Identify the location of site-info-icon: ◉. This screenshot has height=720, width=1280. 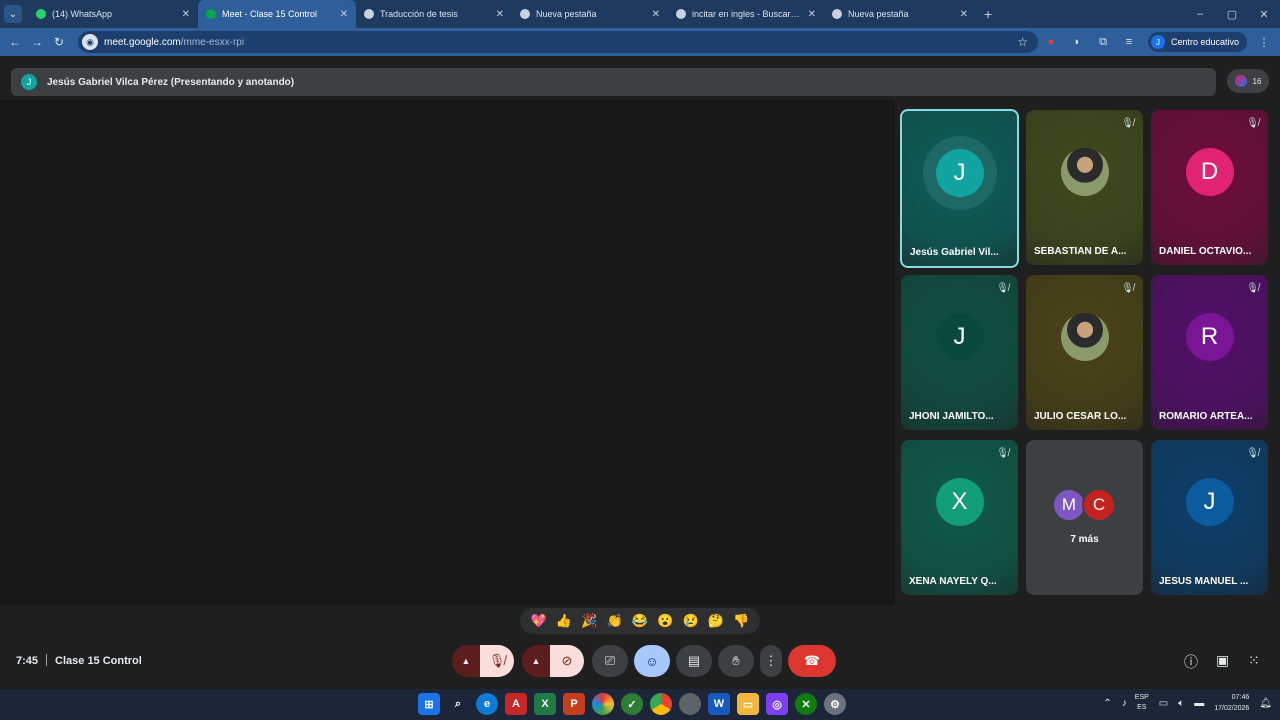
(90, 42).